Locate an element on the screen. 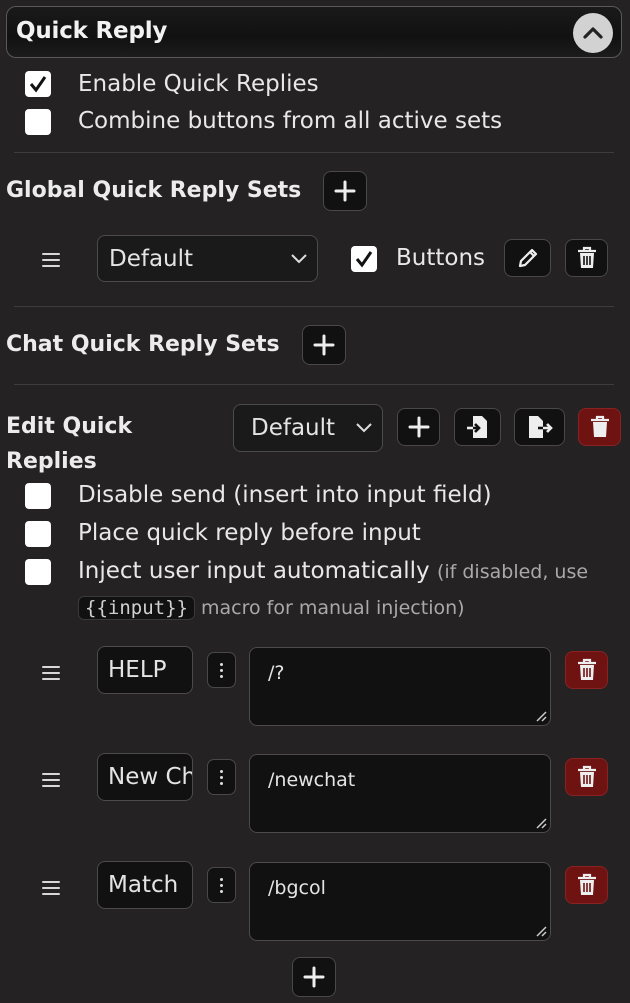 Image resolution: width=630 pixels, height=1003 pixels. combine-buttons-checkbox is located at coordinates (38, 122).